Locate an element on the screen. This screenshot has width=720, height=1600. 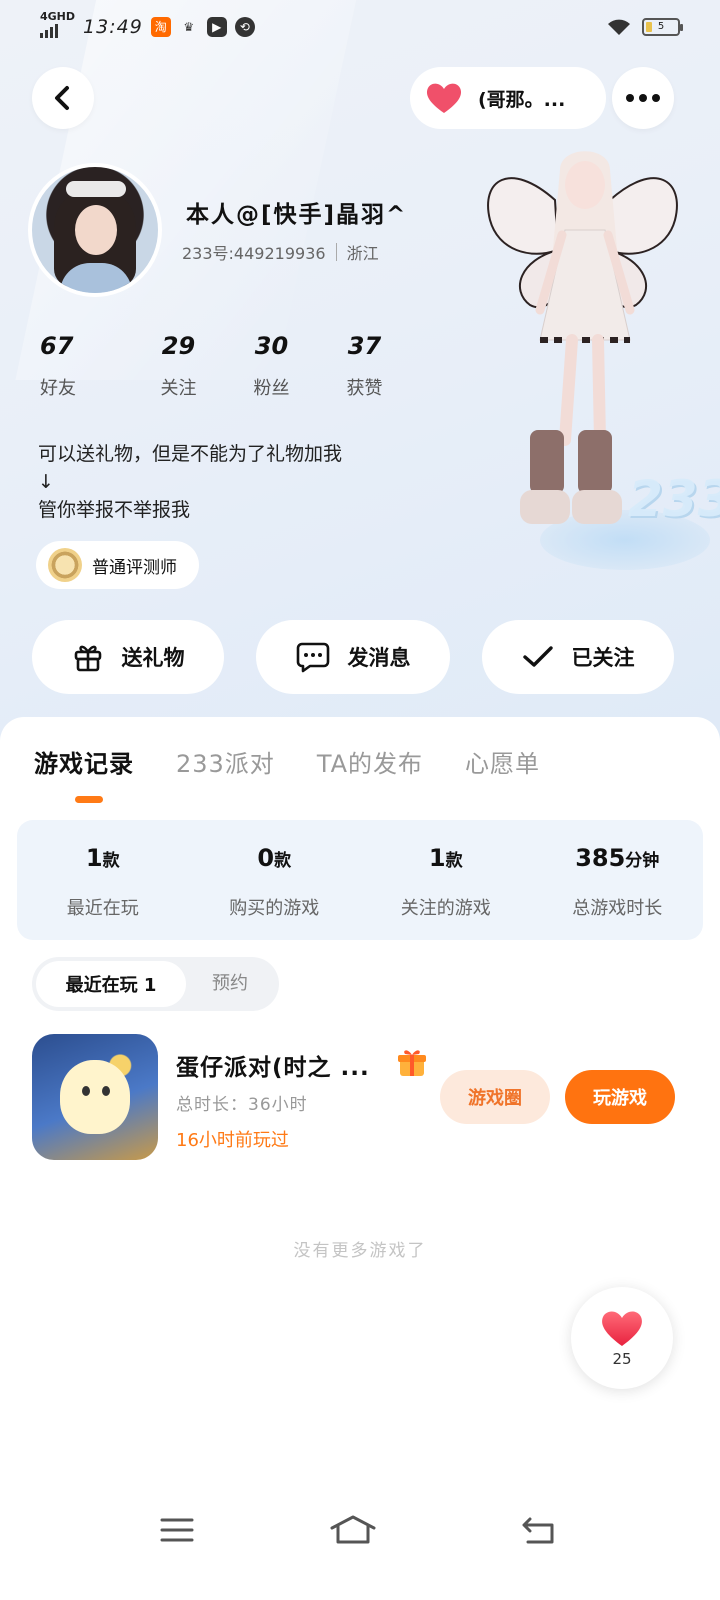
bio-line: ↓ is located at coordinates (46, 482).